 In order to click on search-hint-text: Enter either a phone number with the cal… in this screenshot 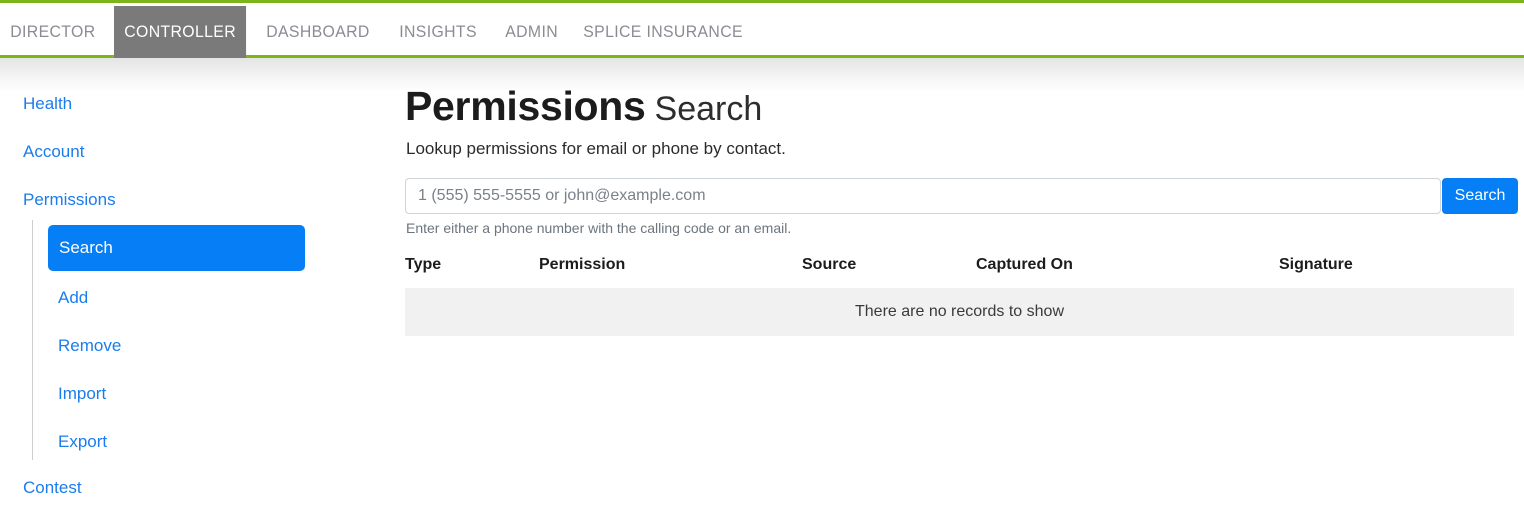, I will do `click(599, 228)`.